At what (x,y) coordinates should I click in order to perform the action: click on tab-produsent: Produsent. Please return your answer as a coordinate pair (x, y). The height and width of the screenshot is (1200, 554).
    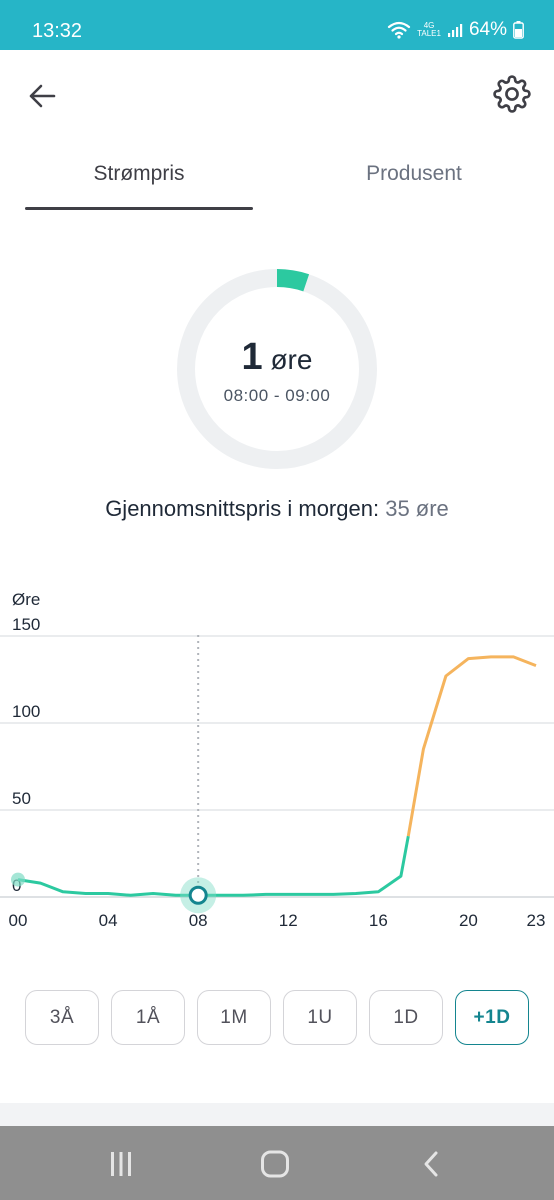
    Looking at the image, I should click on (414, 174).